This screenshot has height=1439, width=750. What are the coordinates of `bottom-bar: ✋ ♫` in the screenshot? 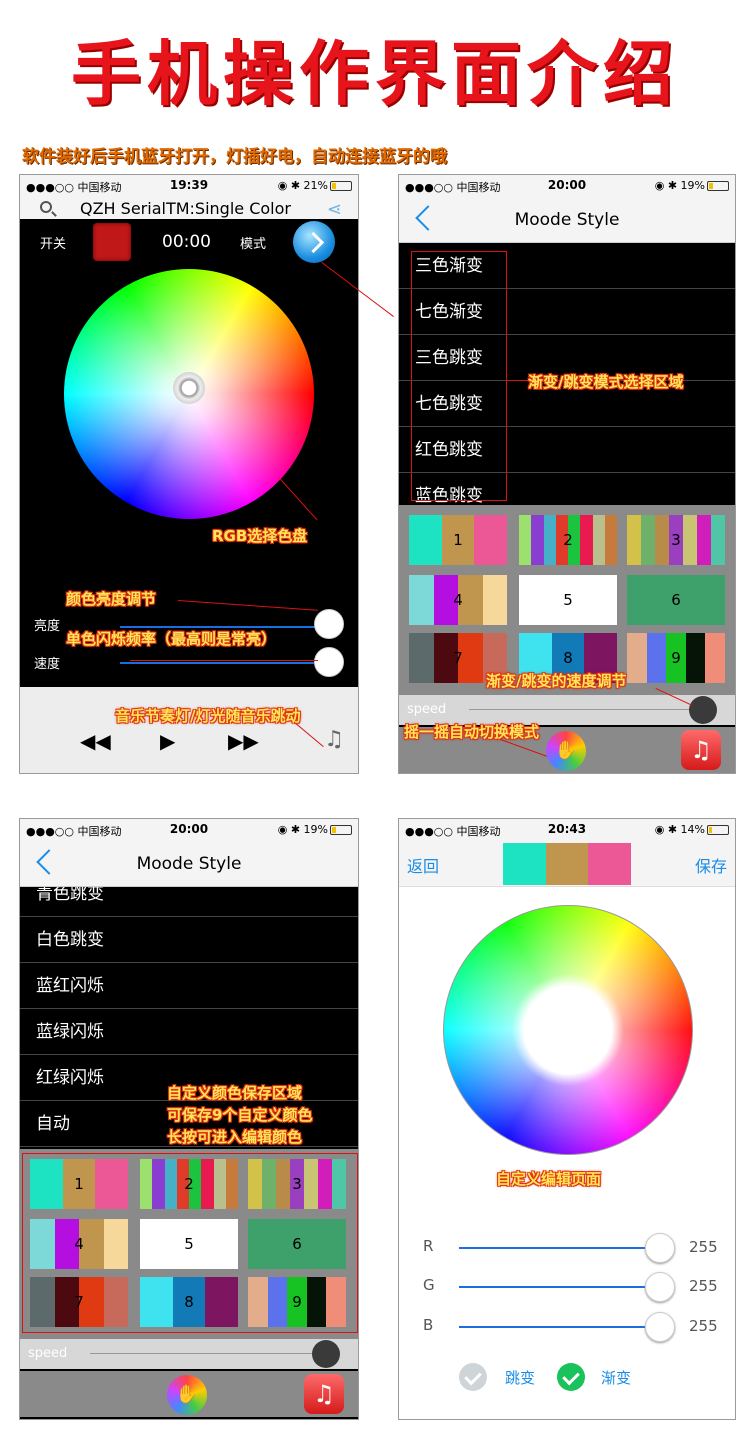 It's located at (189, 1394).